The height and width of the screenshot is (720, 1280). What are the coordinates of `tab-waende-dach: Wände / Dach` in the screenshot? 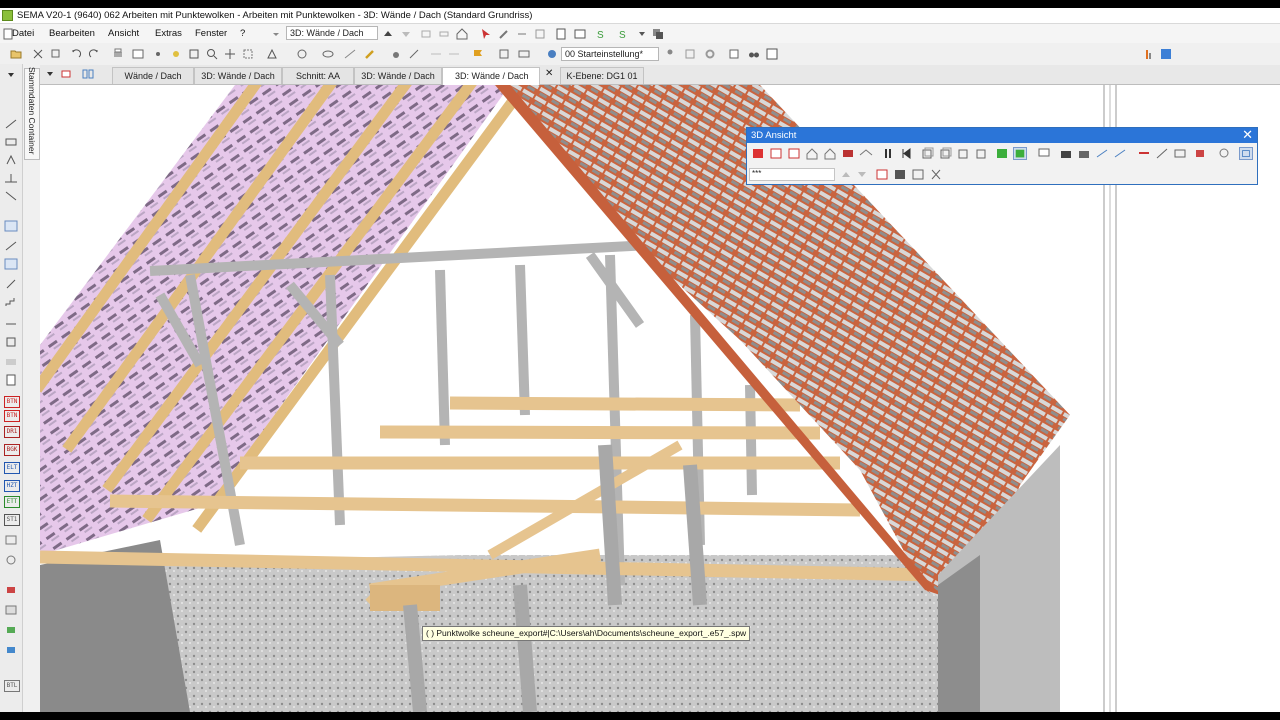 It's located at (153, 75).